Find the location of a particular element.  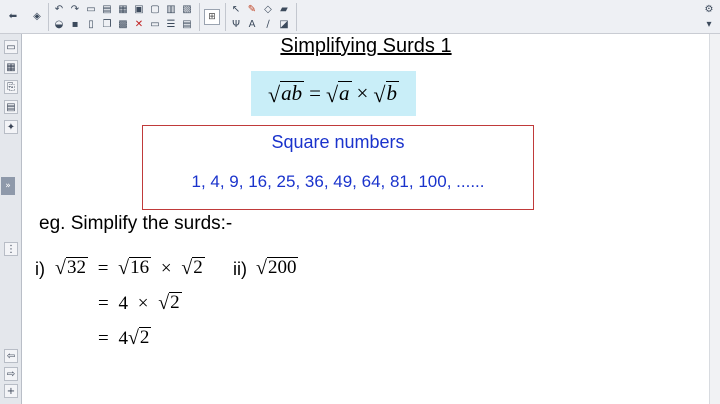

sqrt-b: √ b is located at coordinates (386, 94).